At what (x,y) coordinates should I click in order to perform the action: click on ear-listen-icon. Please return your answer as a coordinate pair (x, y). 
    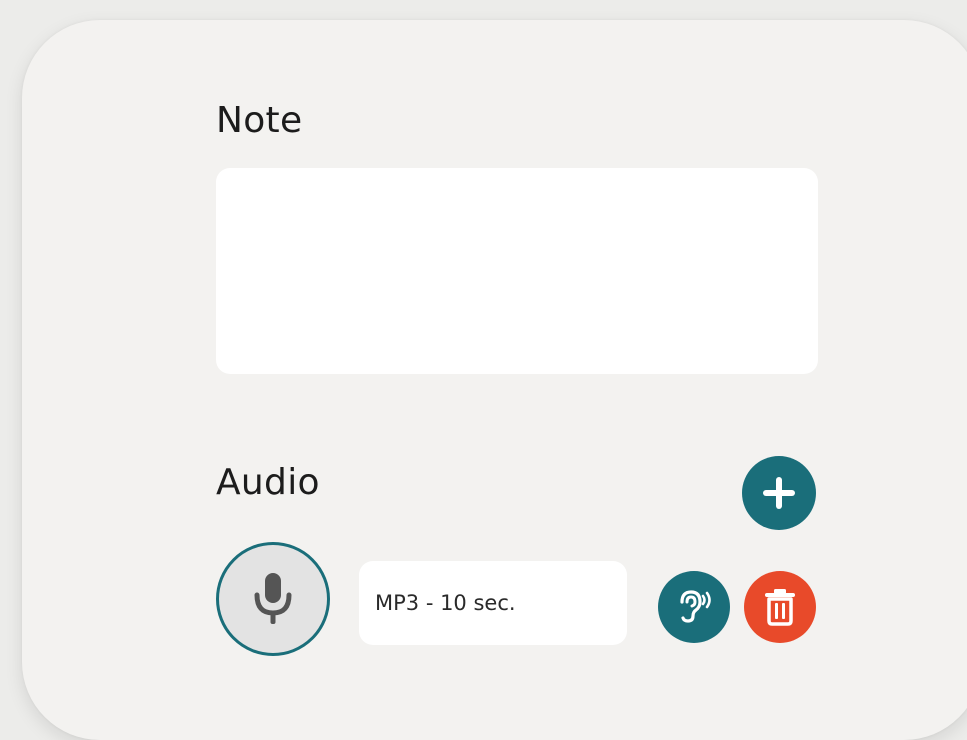
    Looking at the image, I should click on (695, 606).